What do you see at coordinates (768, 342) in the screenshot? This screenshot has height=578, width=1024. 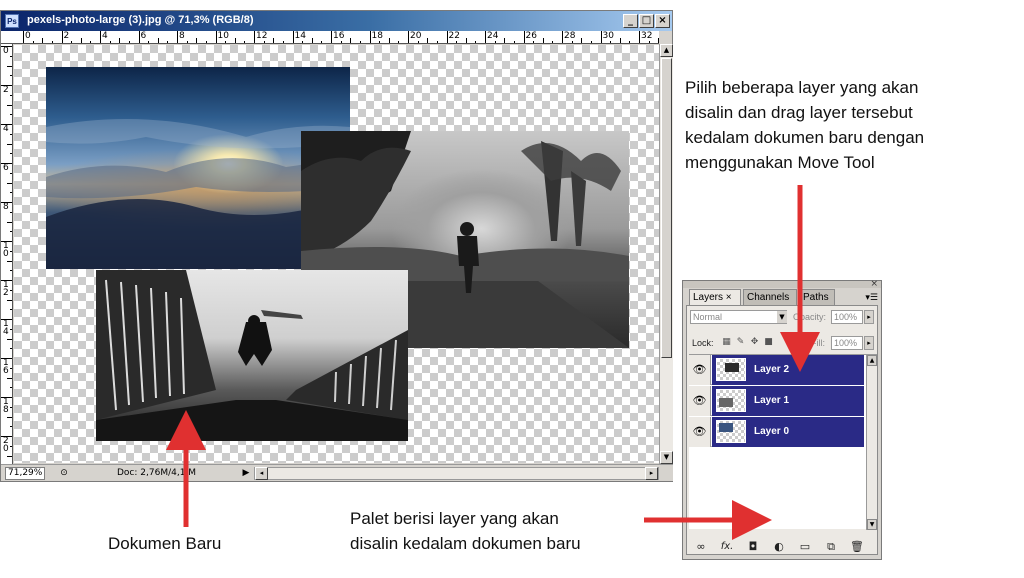 I see `lock-all-icon: ■` at bounding box center [768, 342].